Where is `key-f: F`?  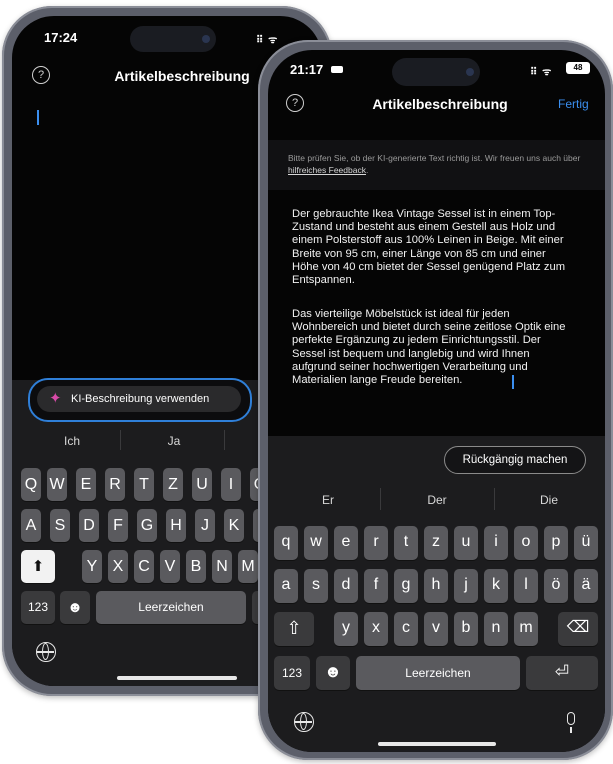
key-f: F is located at coordinates (118, 525).